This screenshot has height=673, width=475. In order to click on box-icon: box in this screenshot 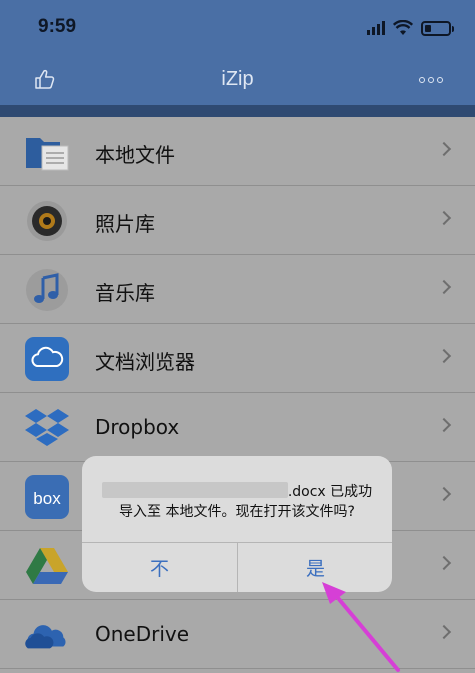, I will do `click(47, 497)`.